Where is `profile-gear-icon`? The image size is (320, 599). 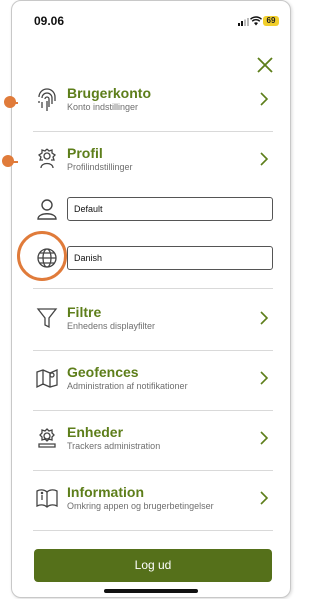
profile-gear-icon is located at coordinates (47, 158).